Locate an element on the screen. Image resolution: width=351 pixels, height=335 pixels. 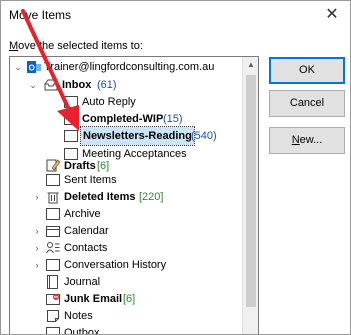
inbox-count: (61) is located at coordinates (107, 85).